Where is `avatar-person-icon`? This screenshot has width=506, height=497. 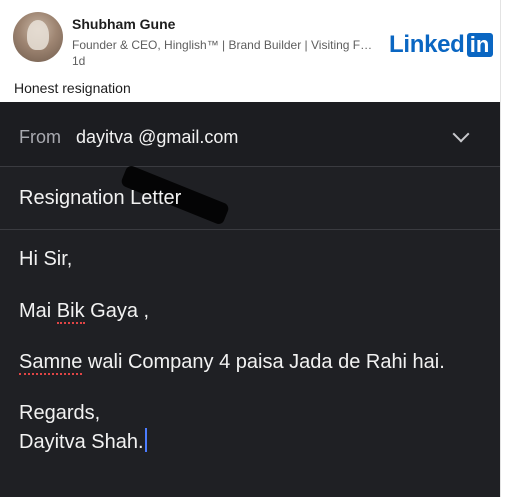 avatar-person-icon is located at coordinates (38, 35).